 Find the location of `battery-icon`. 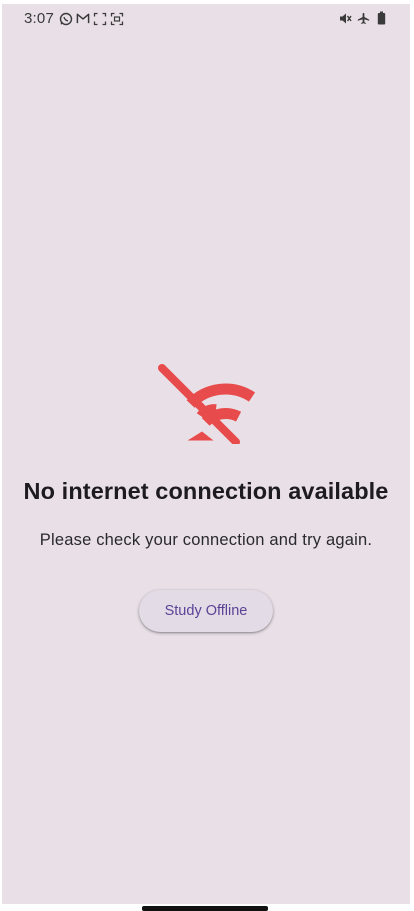

battery-icon is located at coordinates (381, 18).